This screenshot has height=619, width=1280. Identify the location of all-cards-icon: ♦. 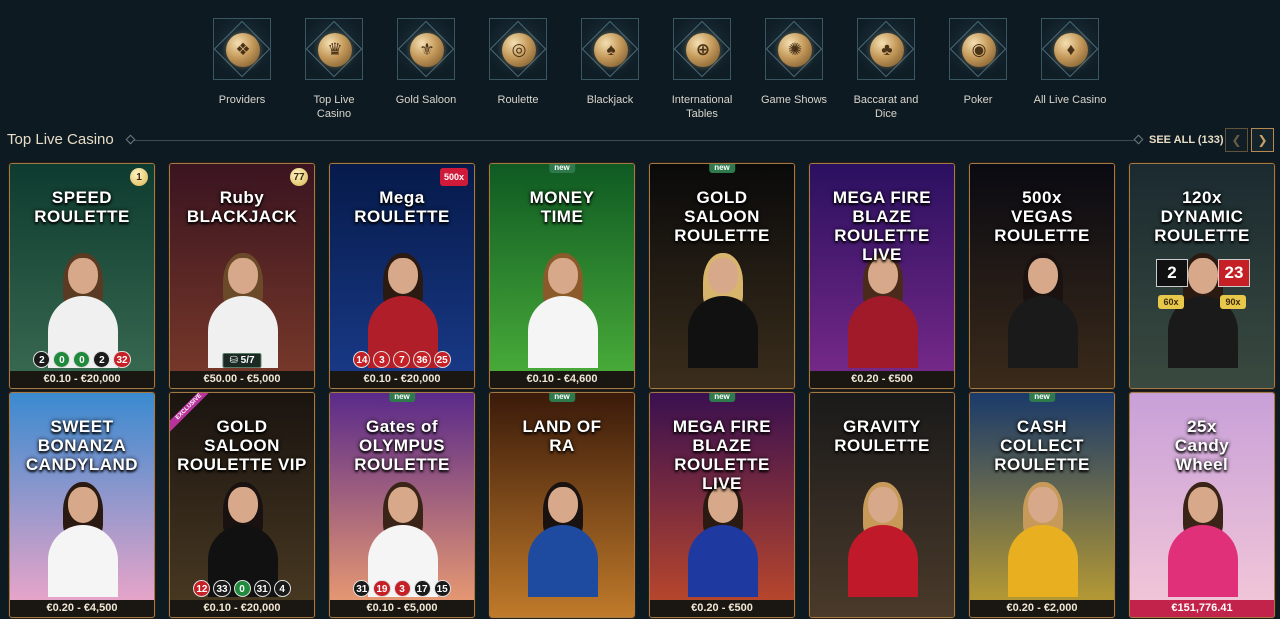
(1071, 50).